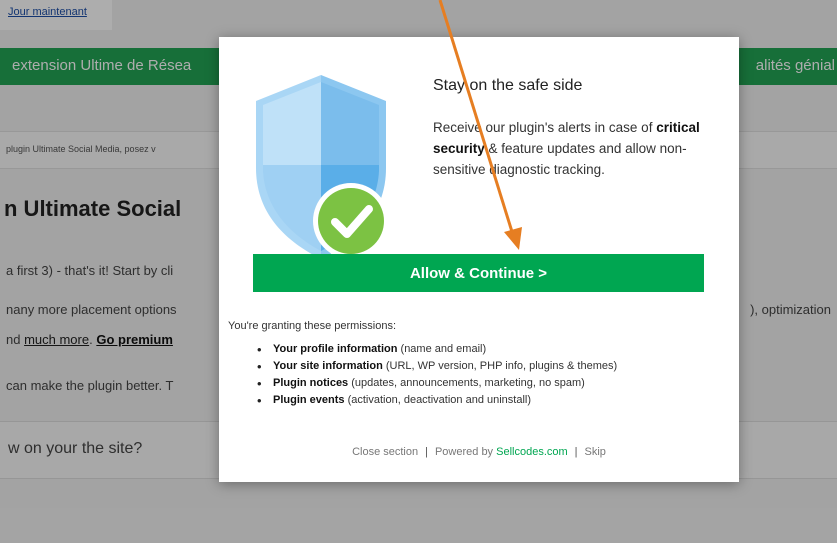 This screenshot has height=543, width=837. I want to click on permissions-title: You're granting these permissions:, so click(312, 326).